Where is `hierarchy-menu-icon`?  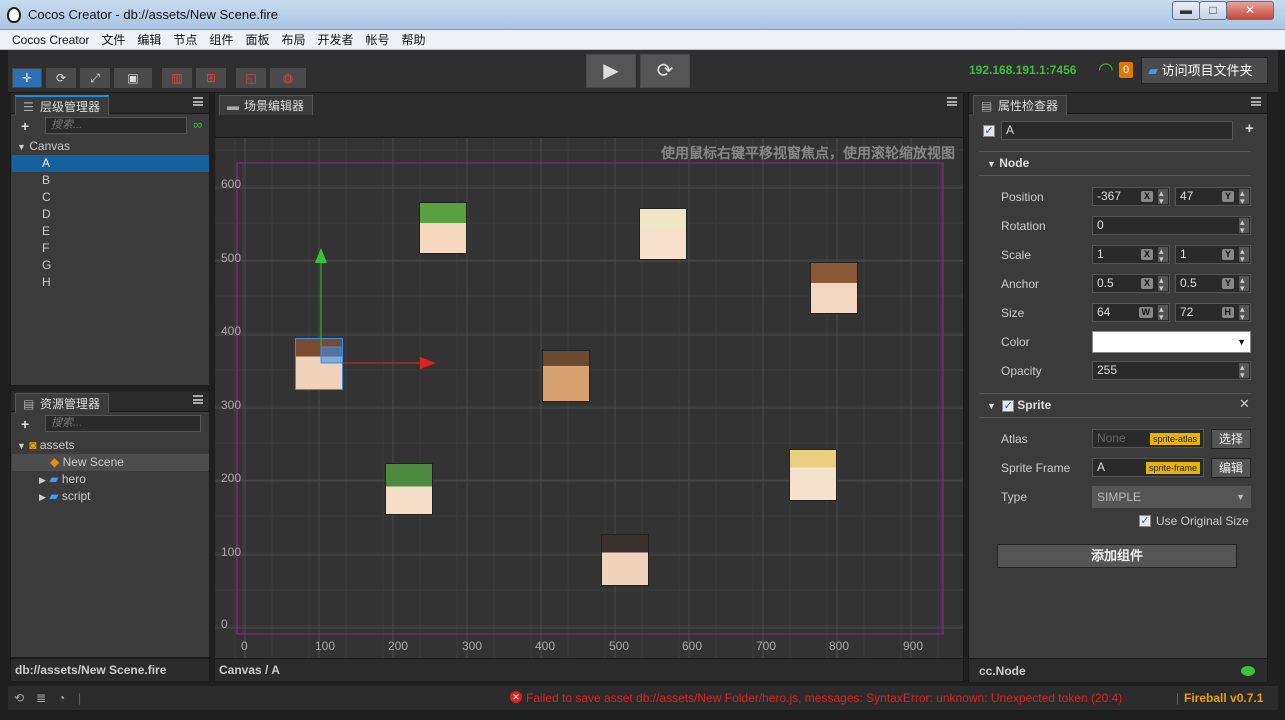 hierarchy-menu-icon is located at coordinates (198, 101).